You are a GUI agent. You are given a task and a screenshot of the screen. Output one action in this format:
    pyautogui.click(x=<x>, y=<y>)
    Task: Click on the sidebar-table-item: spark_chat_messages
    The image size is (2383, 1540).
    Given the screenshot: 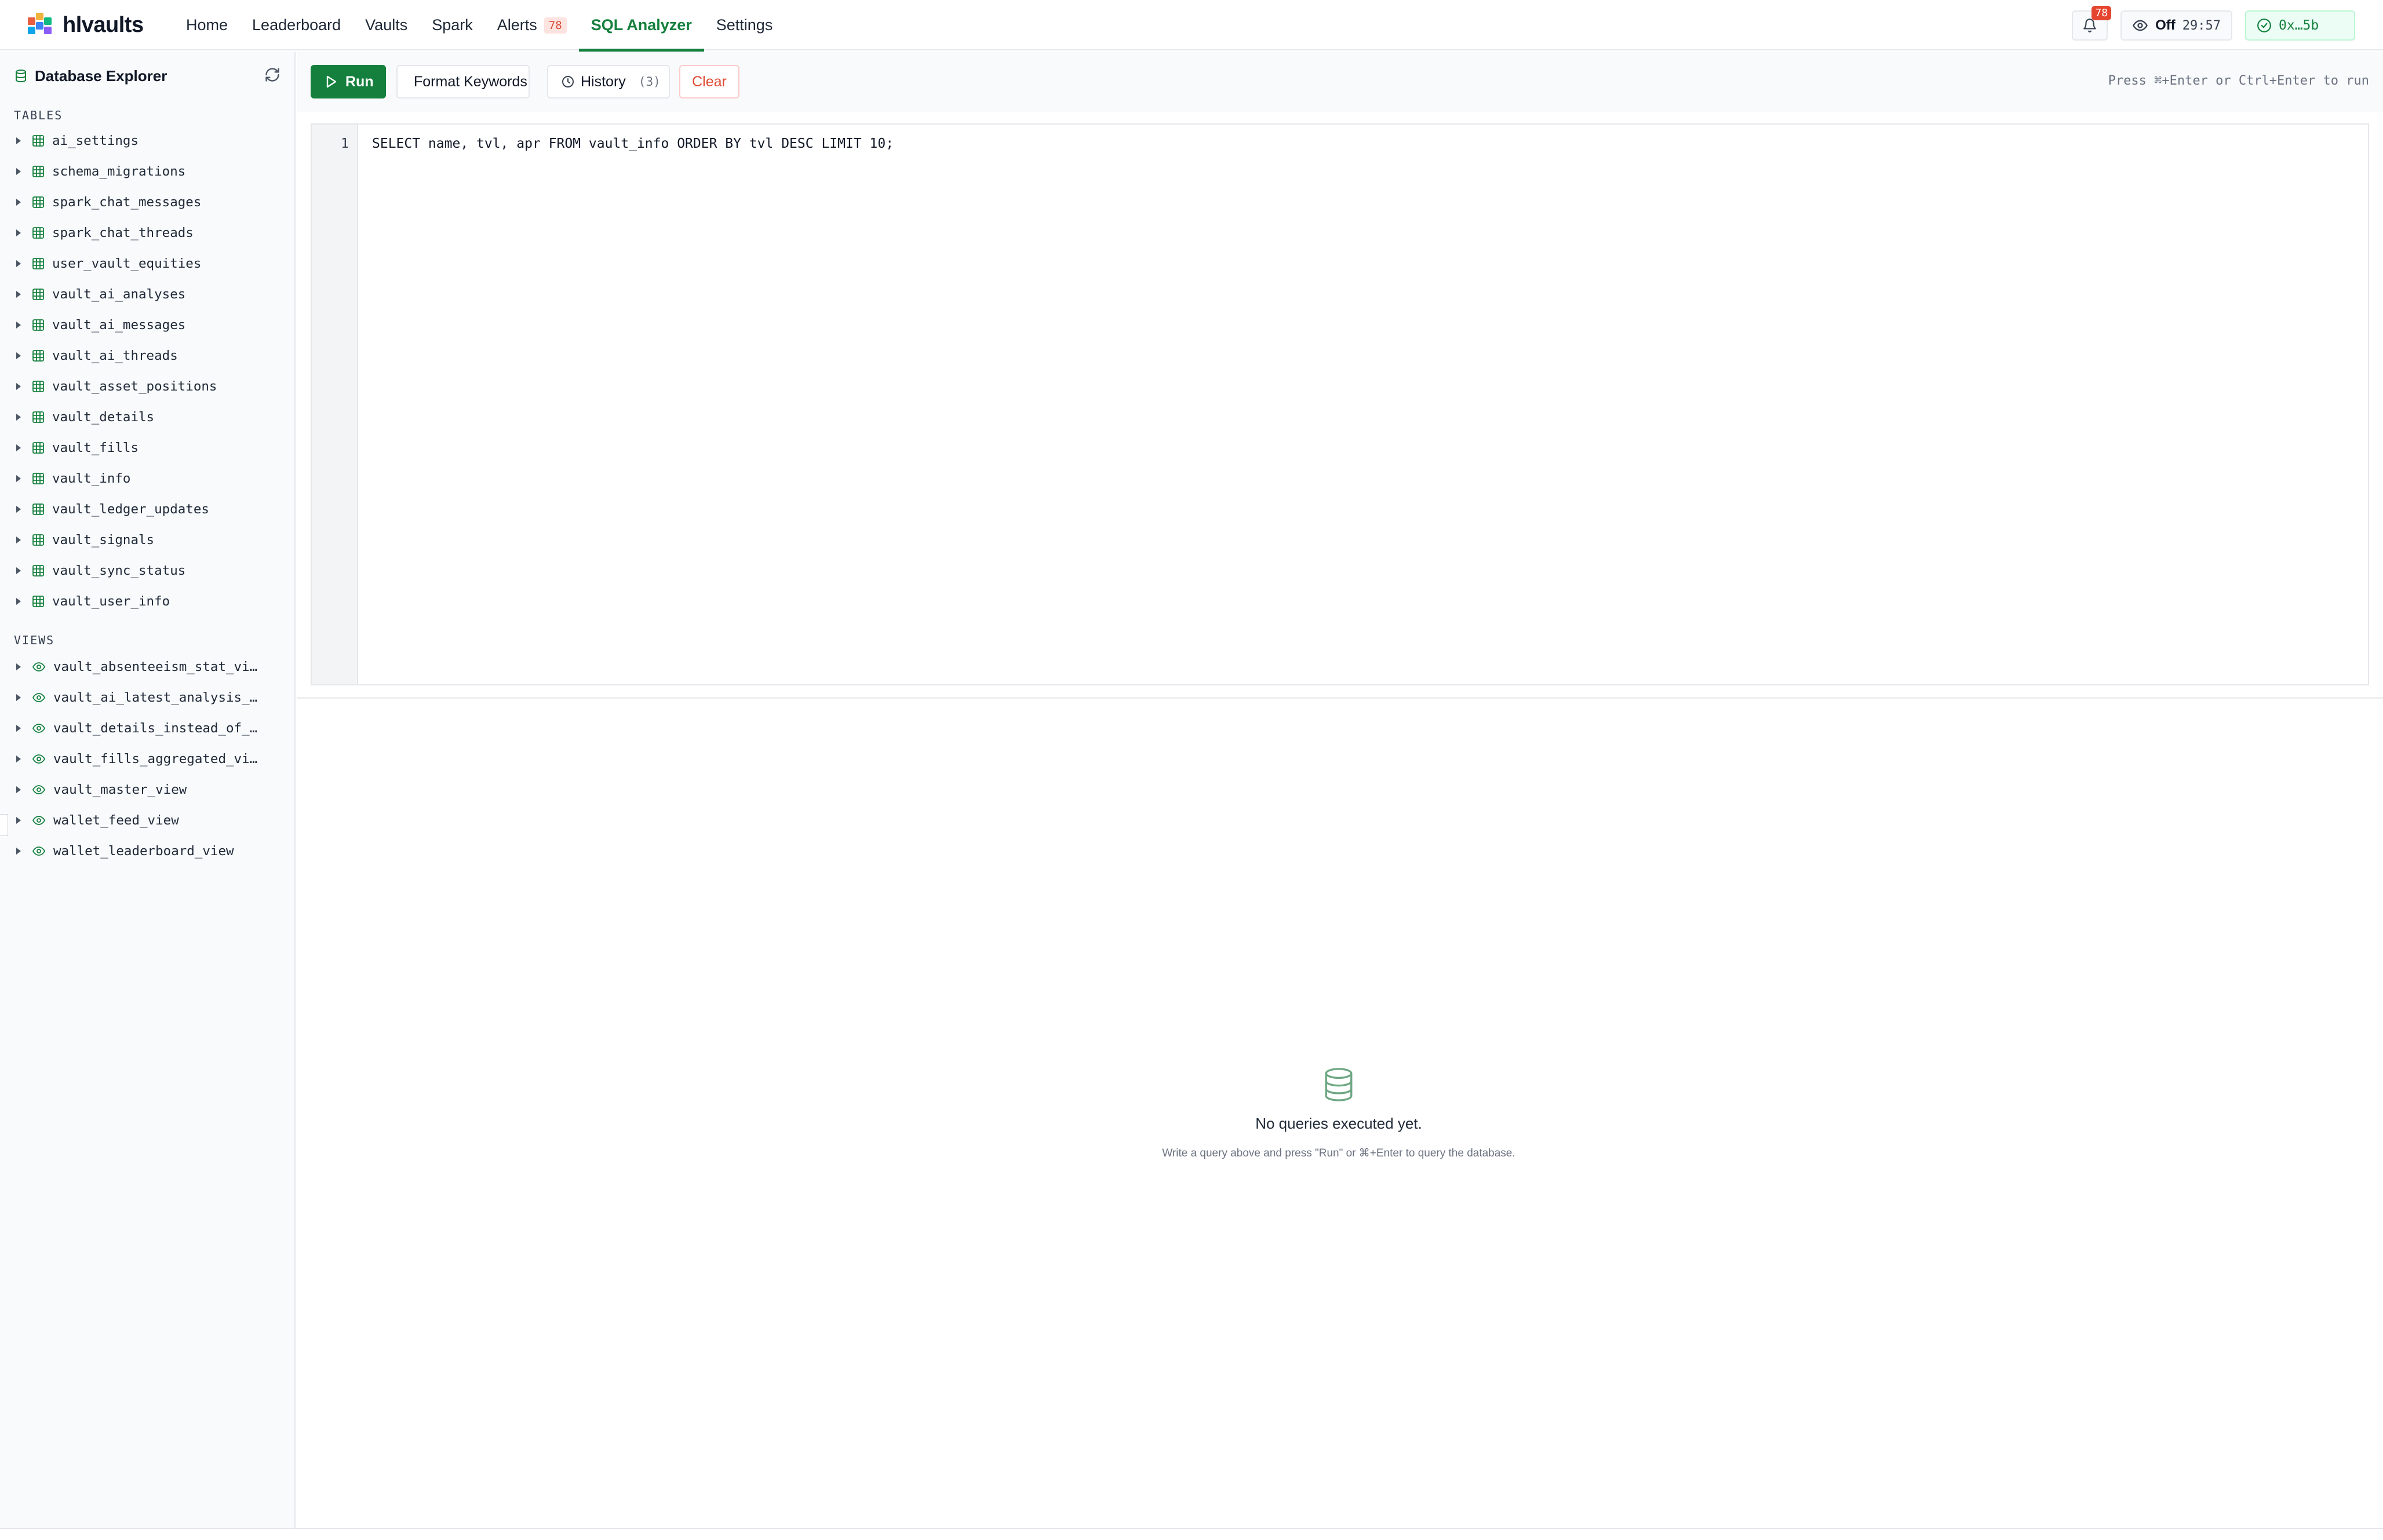 What is the action you would take?
    pyautogui.click(x=148, y=202)
    